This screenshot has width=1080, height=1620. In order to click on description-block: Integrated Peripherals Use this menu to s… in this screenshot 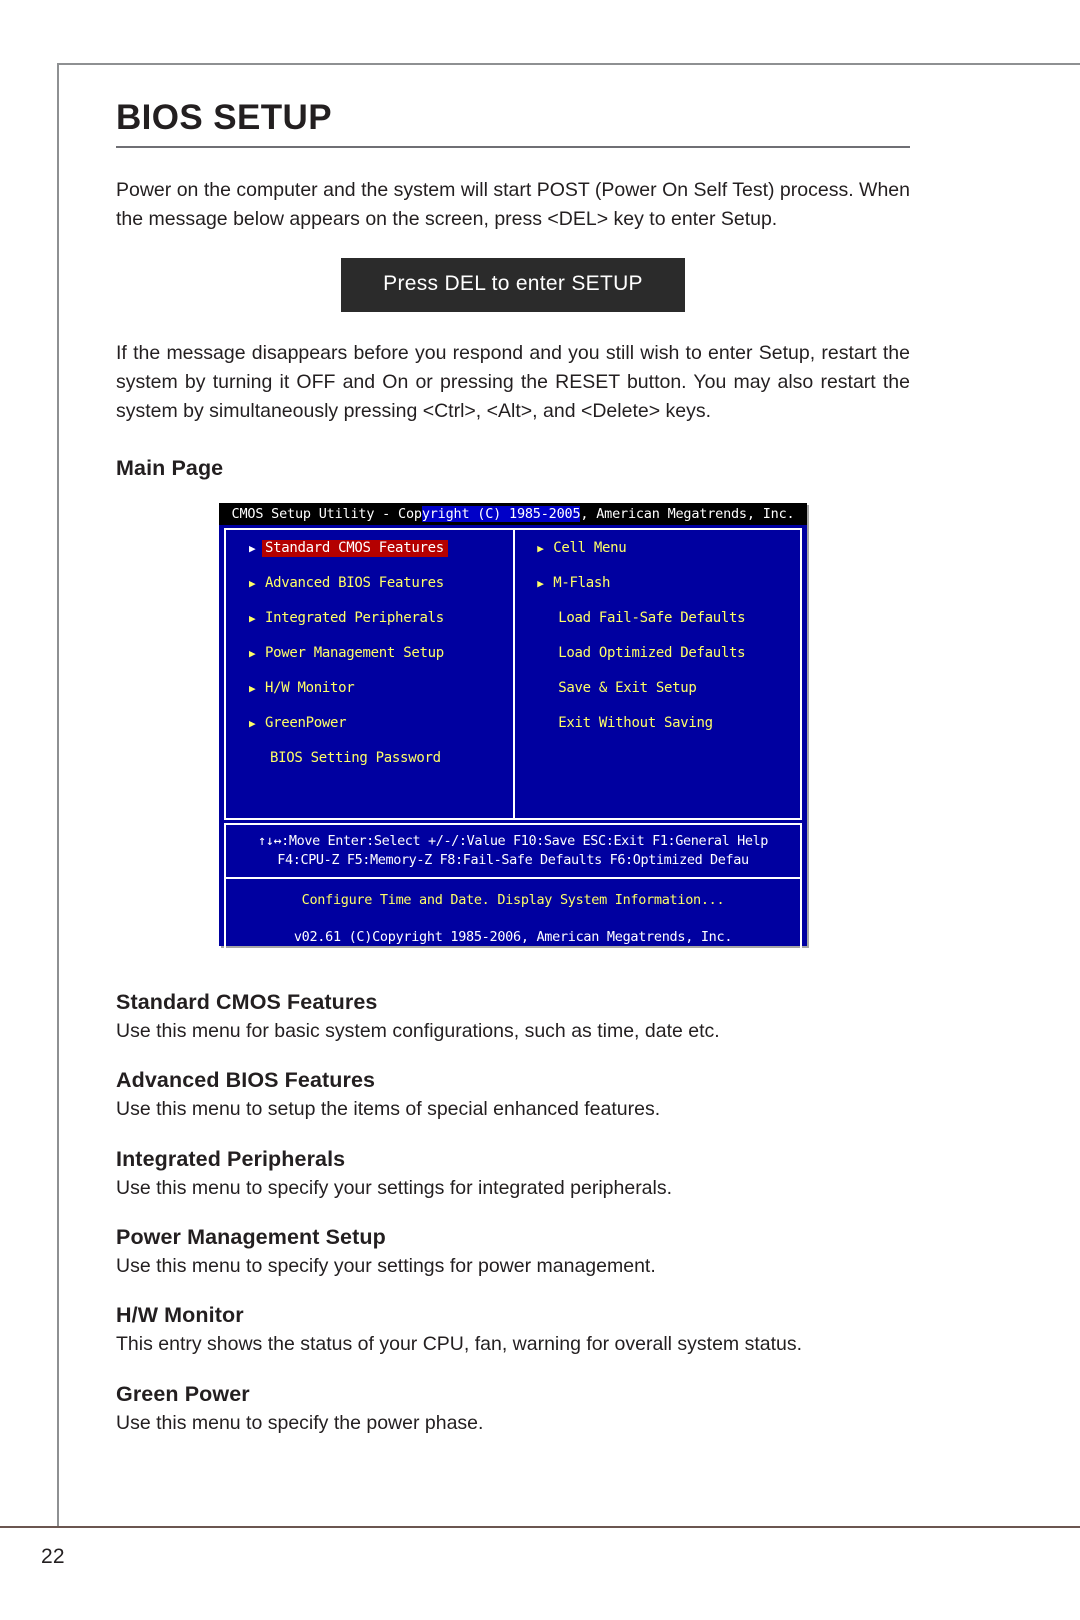, I will do `click(513, 1174)`.